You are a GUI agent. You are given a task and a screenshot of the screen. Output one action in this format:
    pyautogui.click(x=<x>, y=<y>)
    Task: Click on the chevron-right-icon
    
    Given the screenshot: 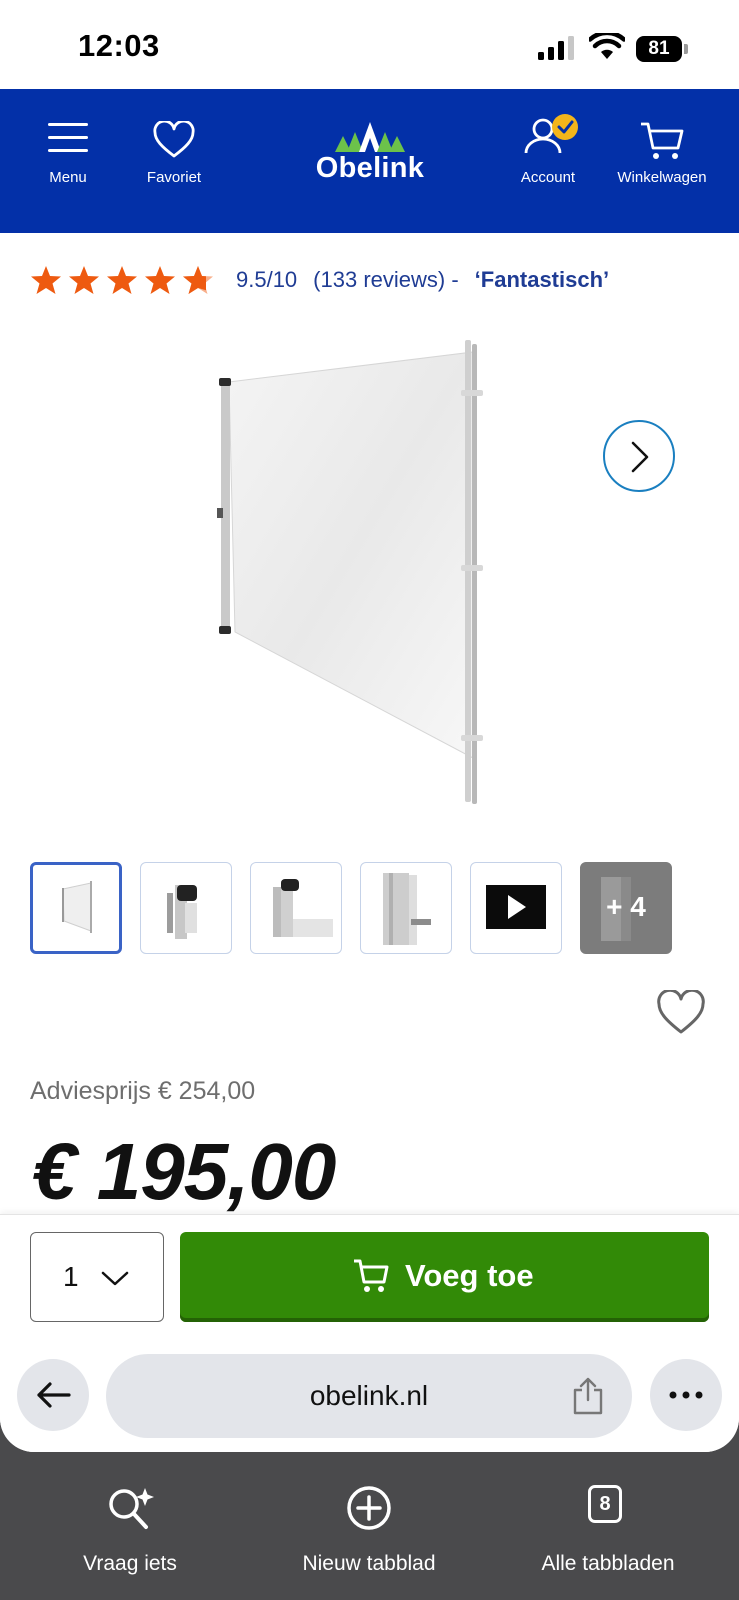 What is the action you would take?
    pyautogui.click(x=640, y=457)
    